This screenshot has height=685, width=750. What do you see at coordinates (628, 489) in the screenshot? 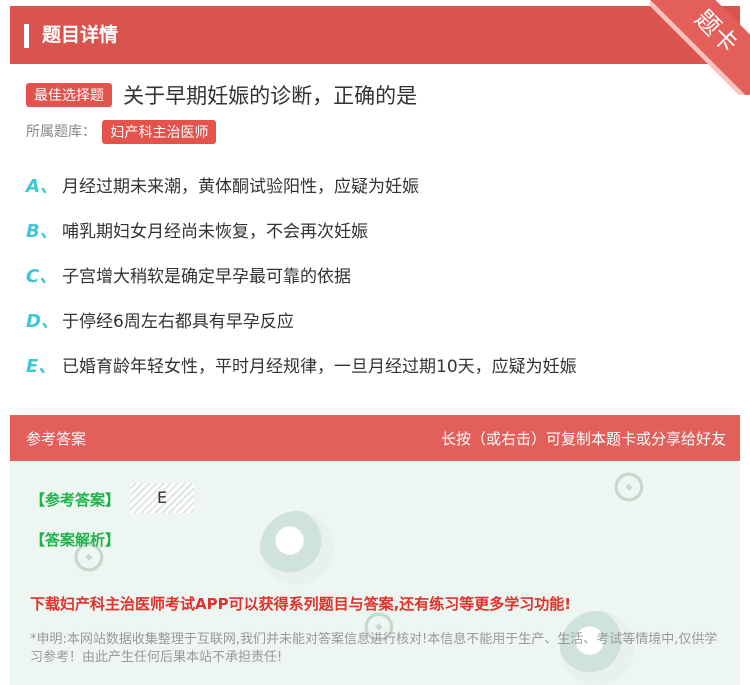
I see `watermark-glyph: ⊙` at bounding box center [628, 489].